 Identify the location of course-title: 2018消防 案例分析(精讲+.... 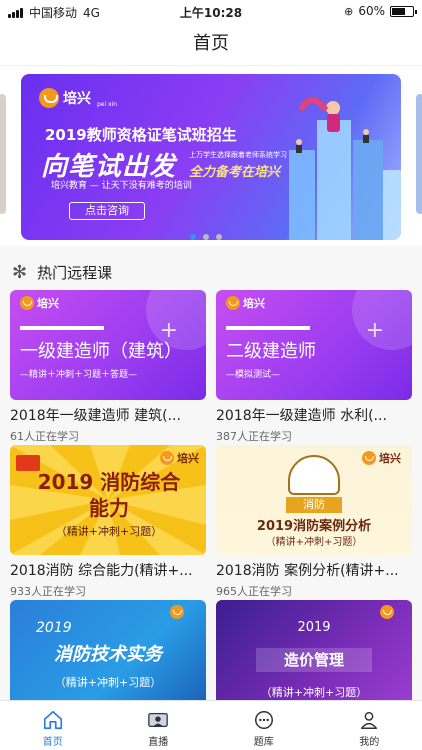
(314, 570).